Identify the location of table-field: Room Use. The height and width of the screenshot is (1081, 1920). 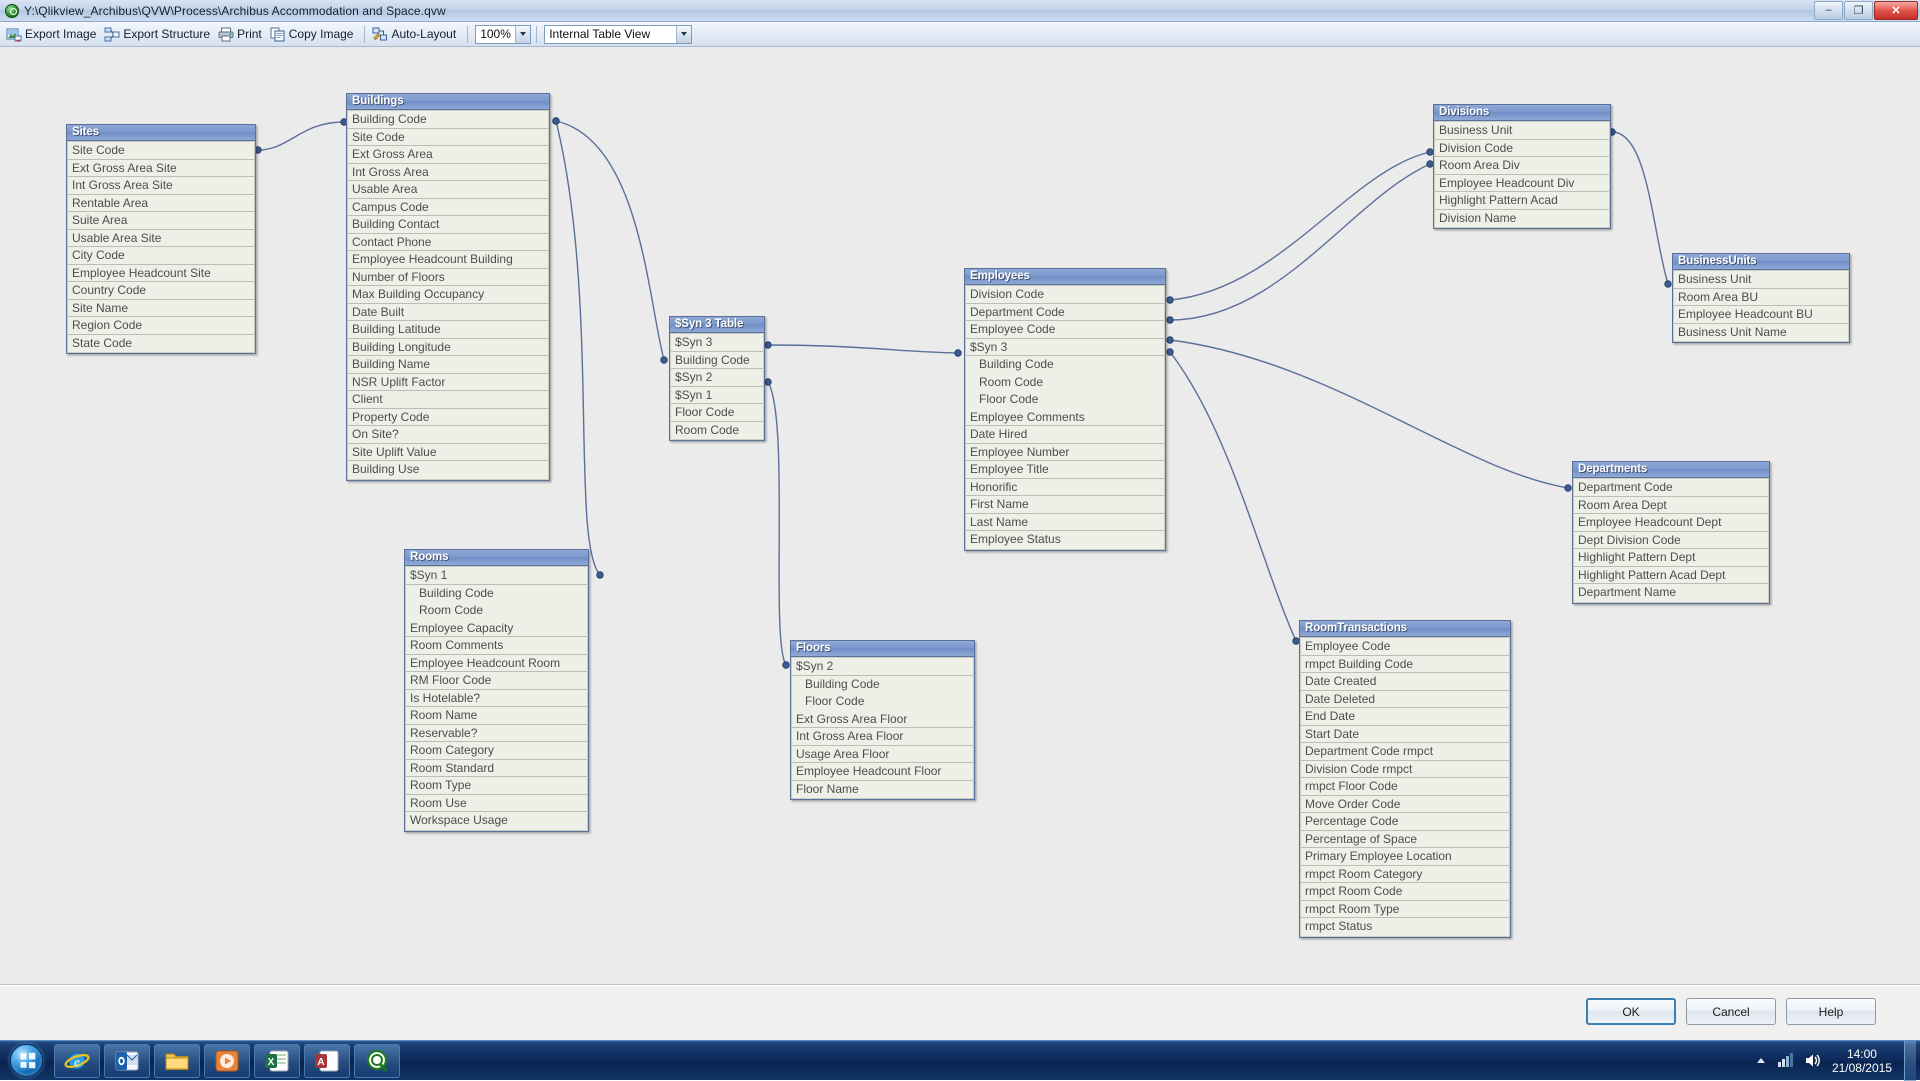
(496, 803).